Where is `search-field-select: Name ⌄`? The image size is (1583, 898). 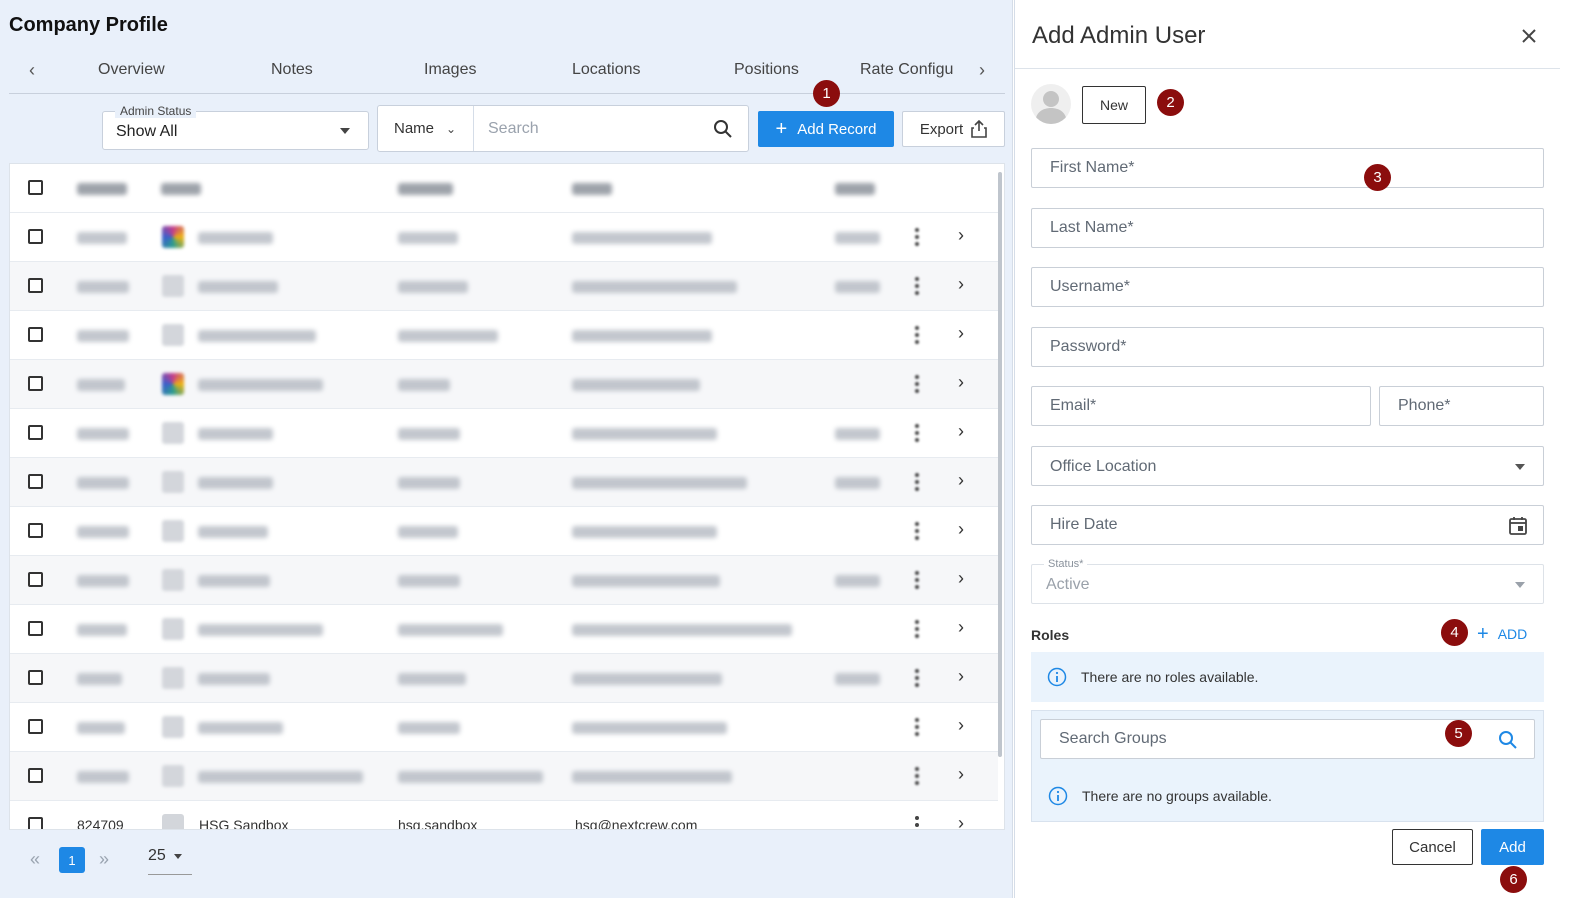
search-field-select: Name ⌄ is located at coordinates (426, 128).